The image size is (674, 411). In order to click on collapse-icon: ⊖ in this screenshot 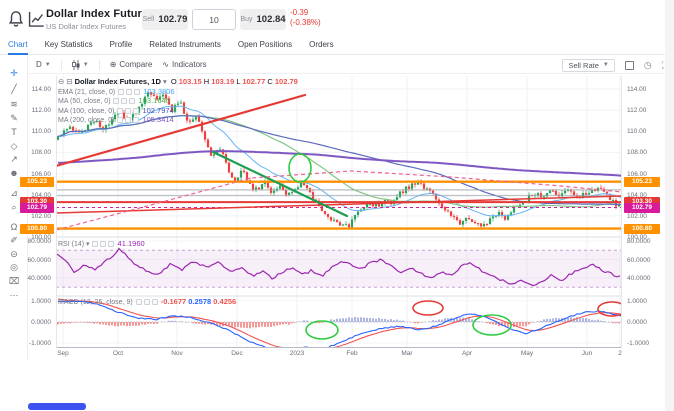, I will do `click(61, 81)`.